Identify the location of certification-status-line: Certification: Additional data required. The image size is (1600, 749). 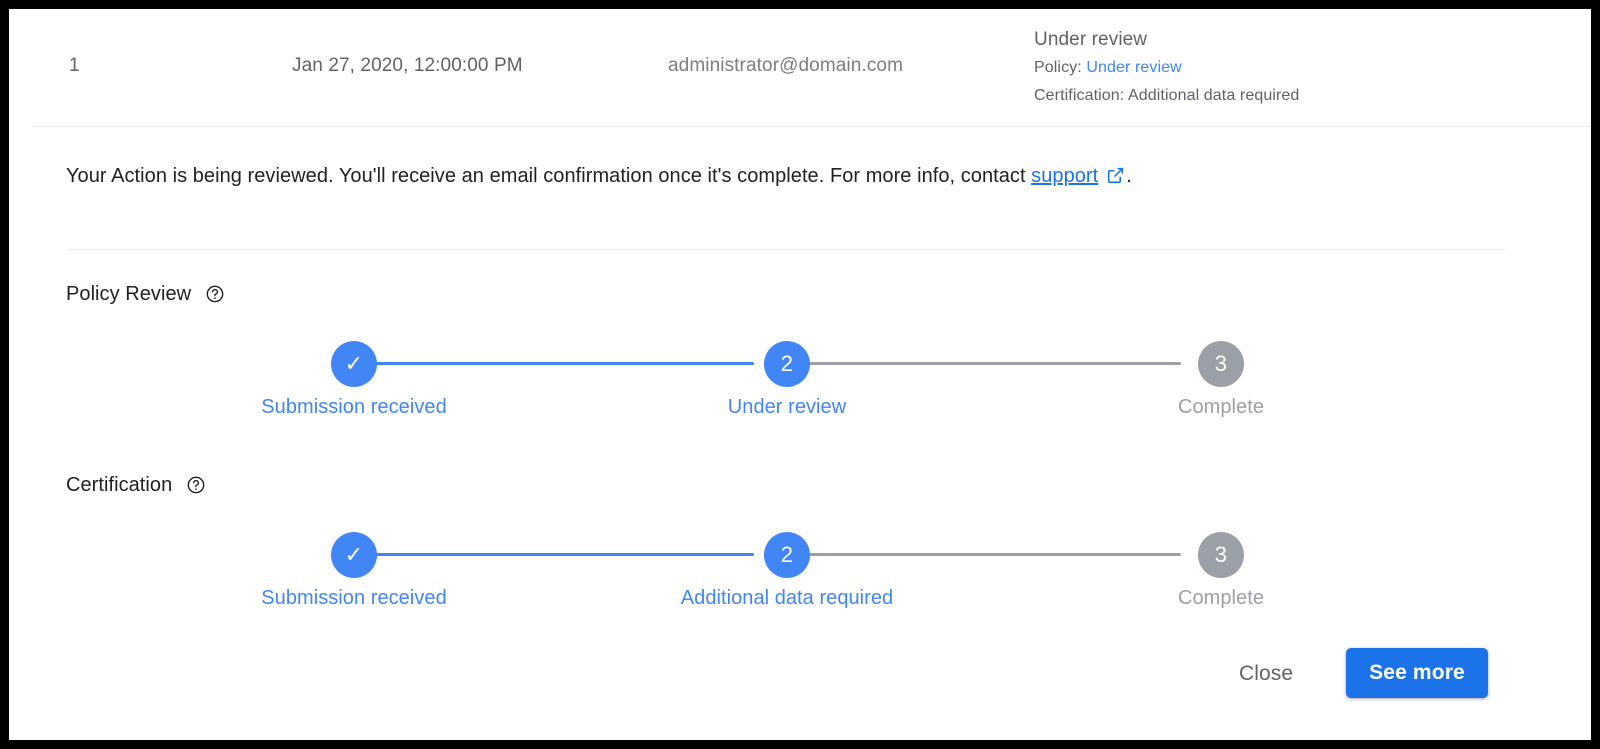
(1167, 95).